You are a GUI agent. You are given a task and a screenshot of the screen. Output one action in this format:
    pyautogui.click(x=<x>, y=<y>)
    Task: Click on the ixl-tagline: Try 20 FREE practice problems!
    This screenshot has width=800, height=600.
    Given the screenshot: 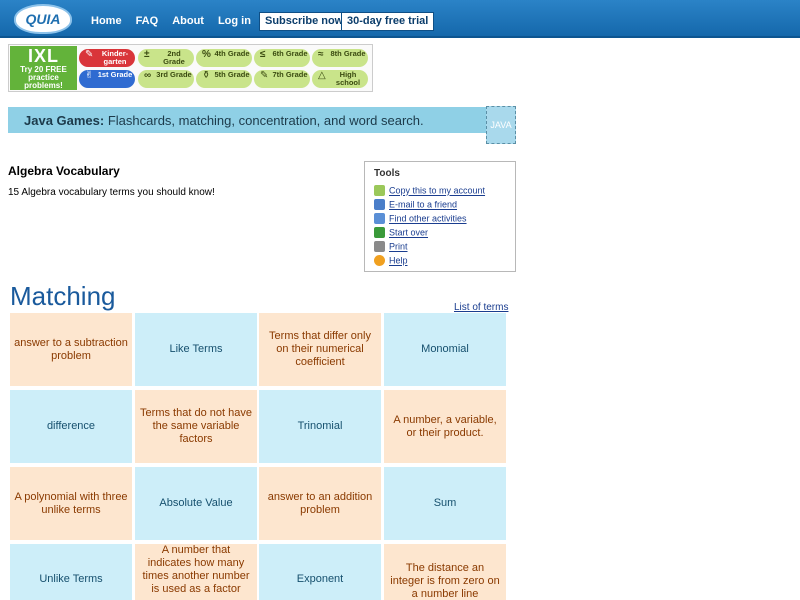 What is the action you would take?
    pyautogui.click(x=43, y=77)
    